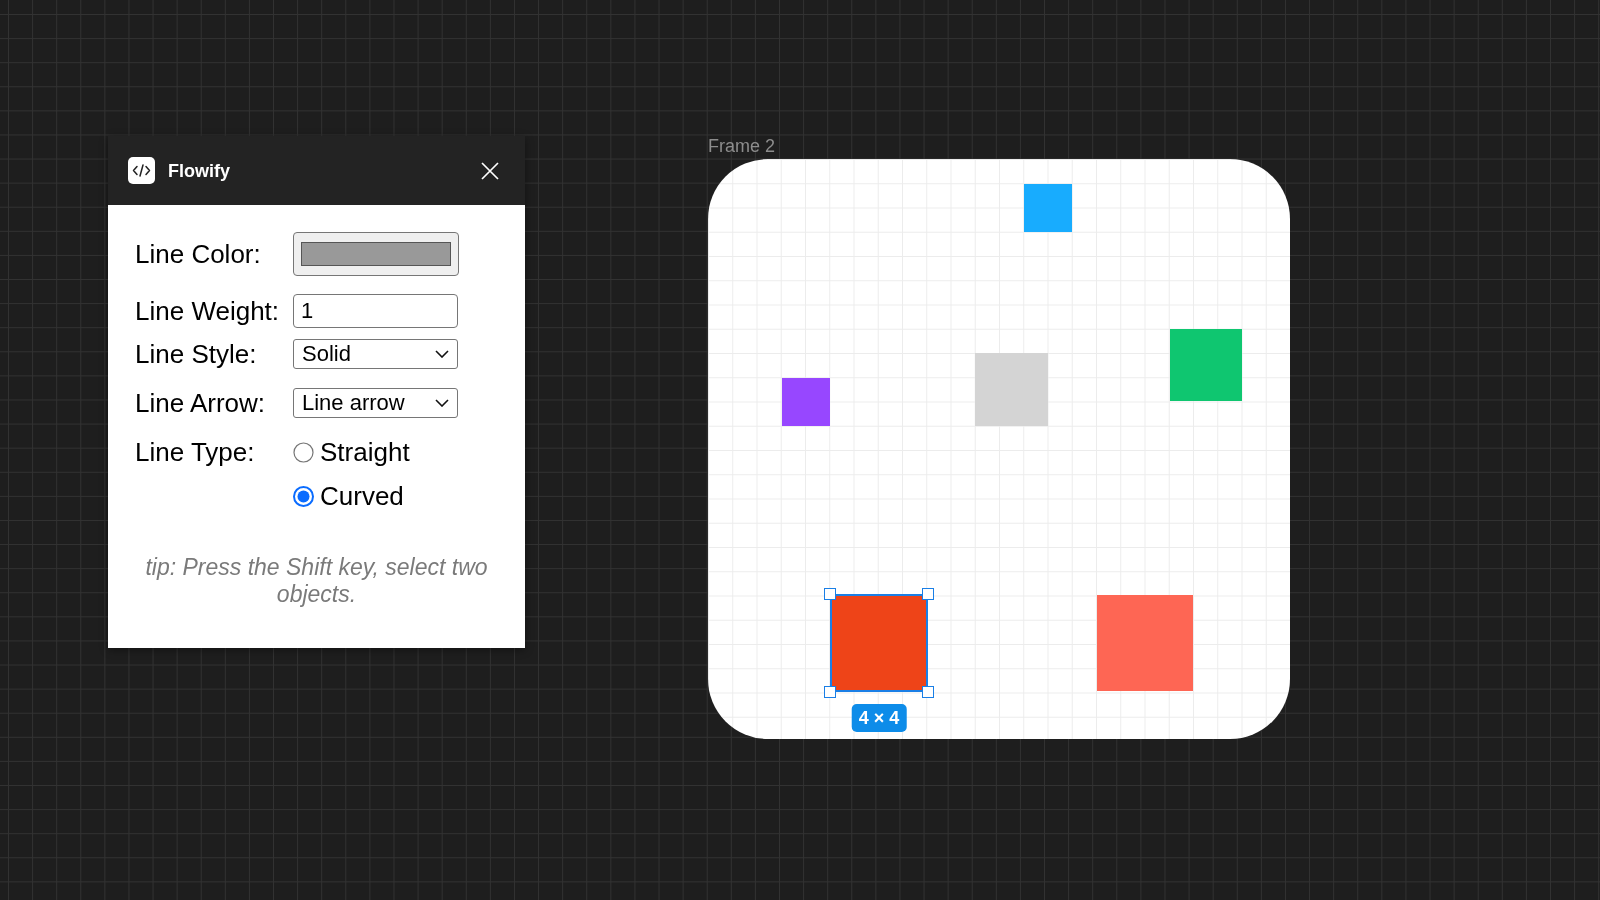 The height and width of the screenshot is (900, 1600). I want to click on close-icon, so click(490, 170).